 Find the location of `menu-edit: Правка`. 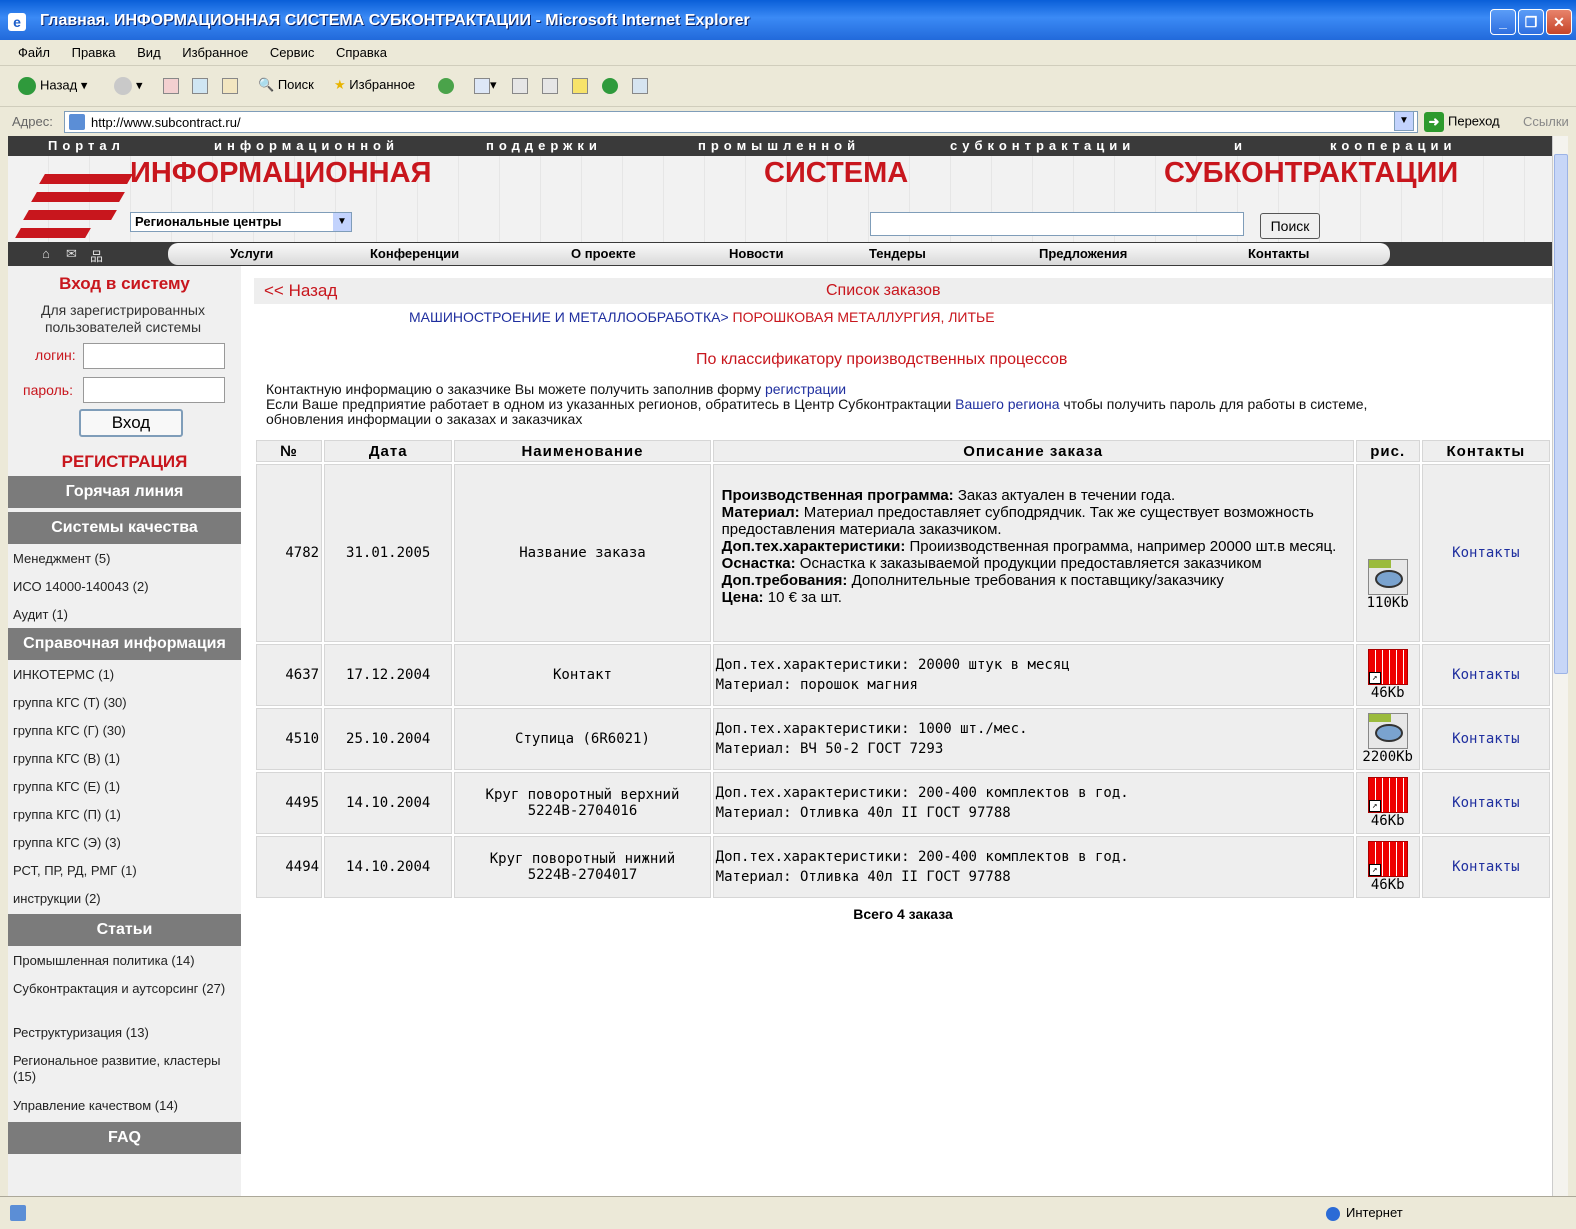

menu-edit: Правка is located at coordinates (94, 52).